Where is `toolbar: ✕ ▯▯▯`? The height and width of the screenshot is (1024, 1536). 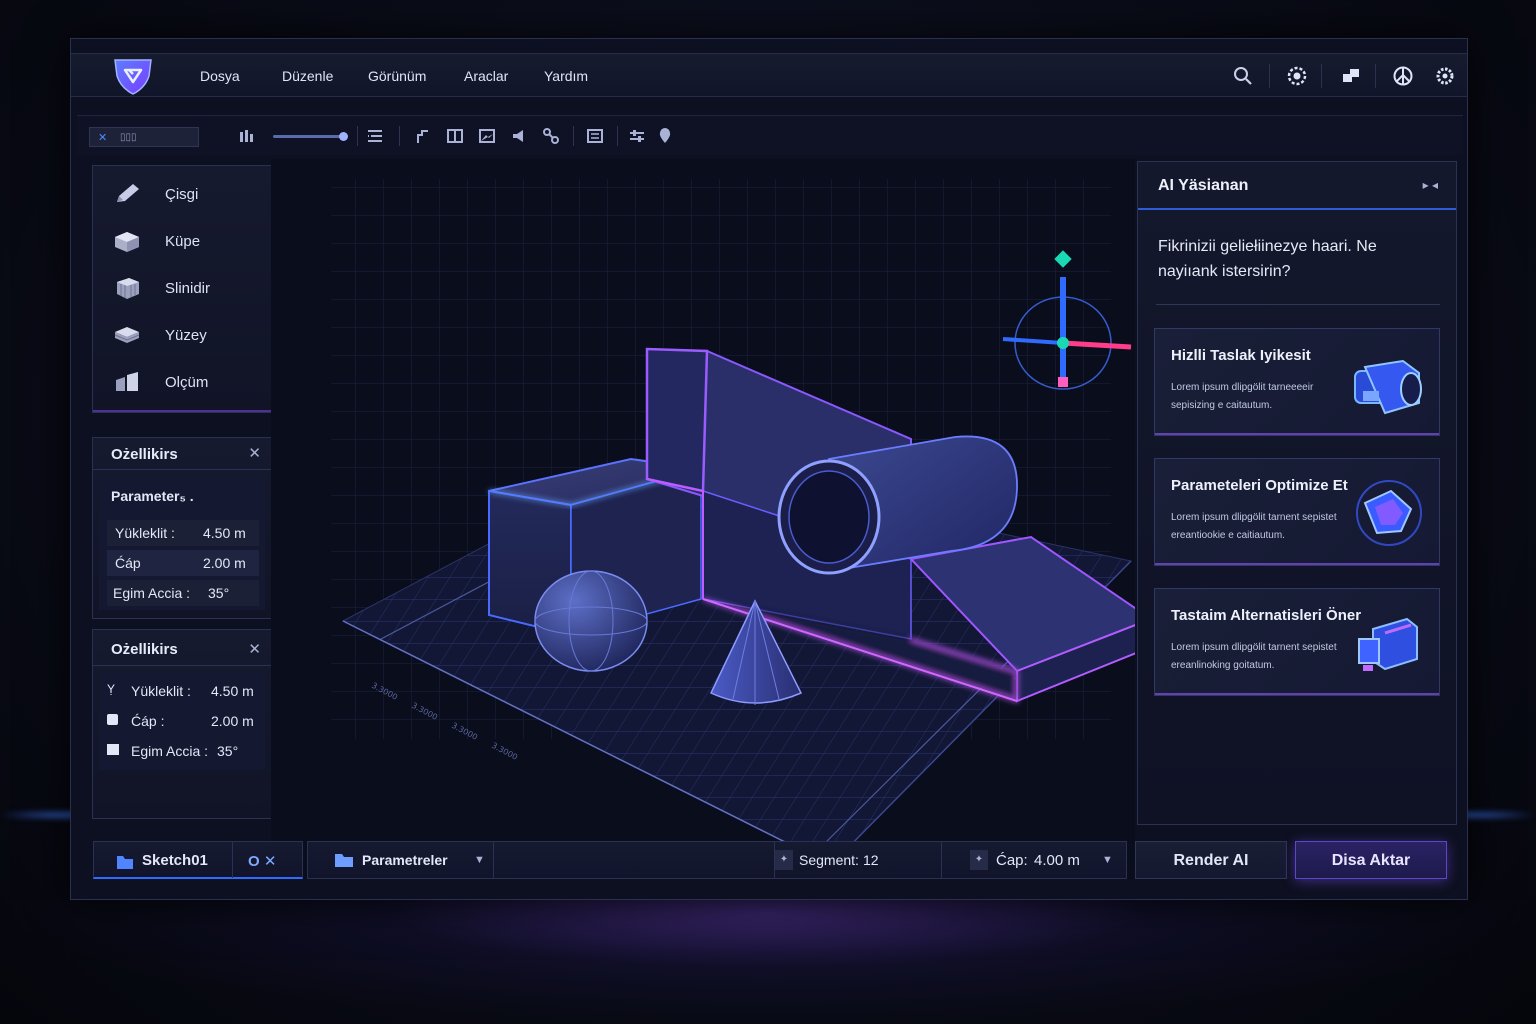
toolbar: ✕ ▯▯▯ is located at coordinates (770, 135).